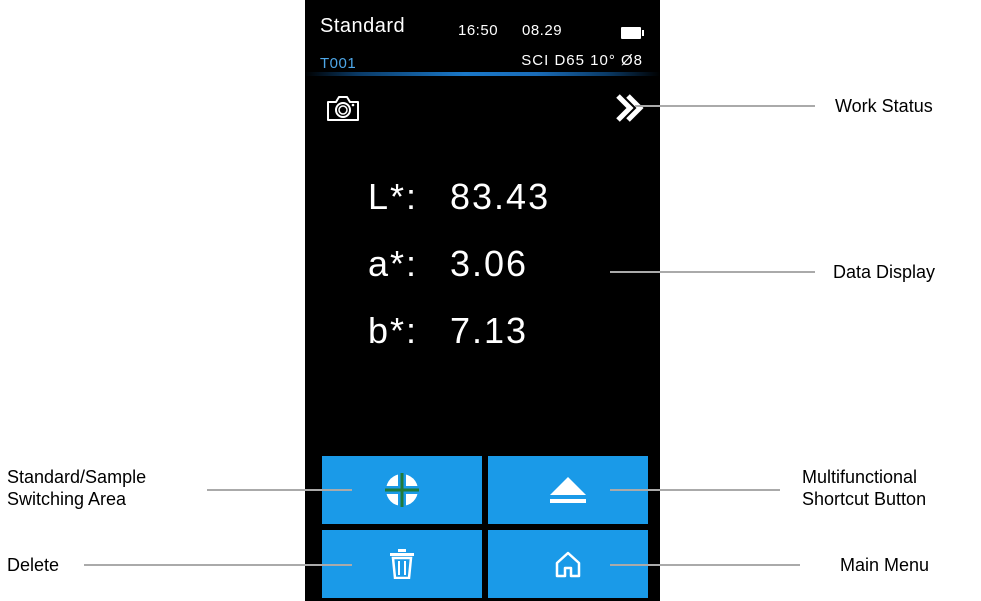 The height and width of the screenshot is (601, 981). Describe the element at coordinates (712, 272) in the screenshot. I see `callout-line-data-display` at that location.